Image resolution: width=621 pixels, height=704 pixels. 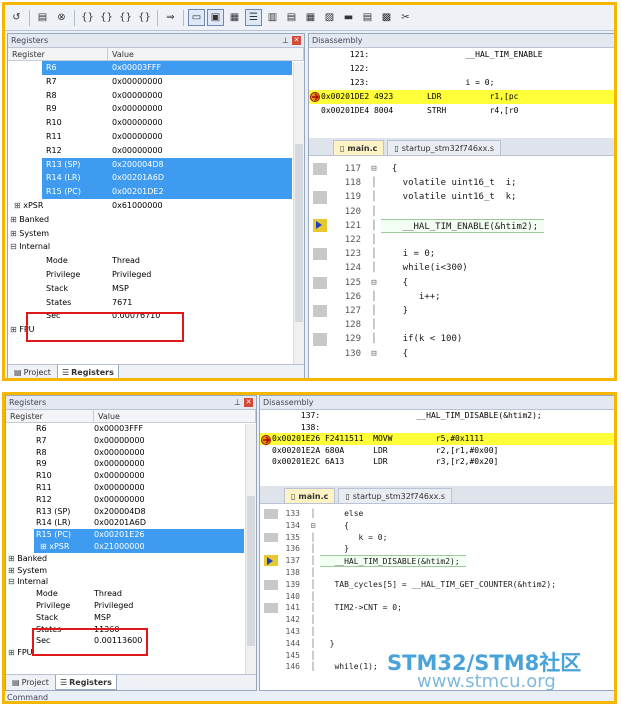 What do you see at coordinates (437, 451) in the screenshot?
I see `disasm-line: 0x00201E2A 680A LDR r2,[r1,#0x00]` at bounding box center [437, 451].